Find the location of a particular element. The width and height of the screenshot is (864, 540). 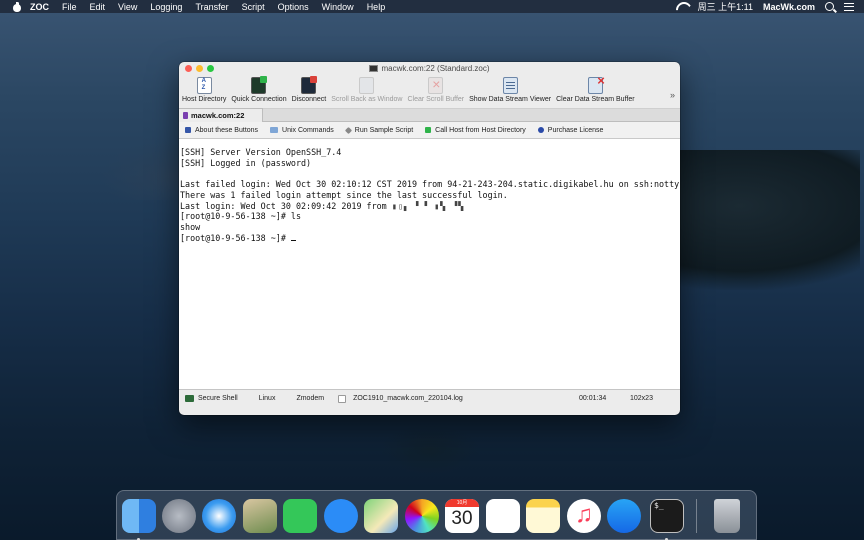

unix-commands-button: Unix Commands is located at coordinates (302, 130).